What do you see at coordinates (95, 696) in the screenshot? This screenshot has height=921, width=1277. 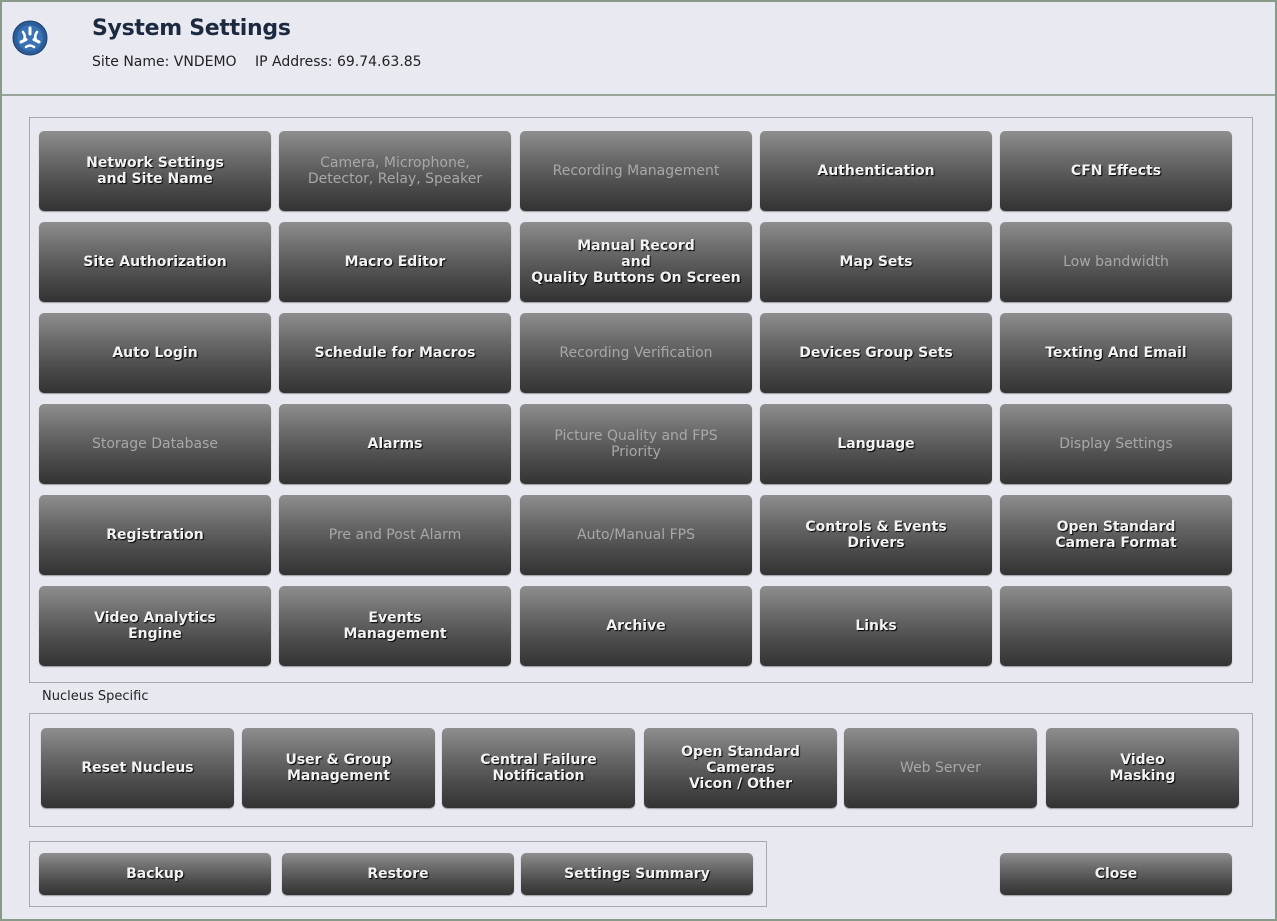 I see `nucleus-section-label: Nucleus Specific` at bounding box center [95, 696].